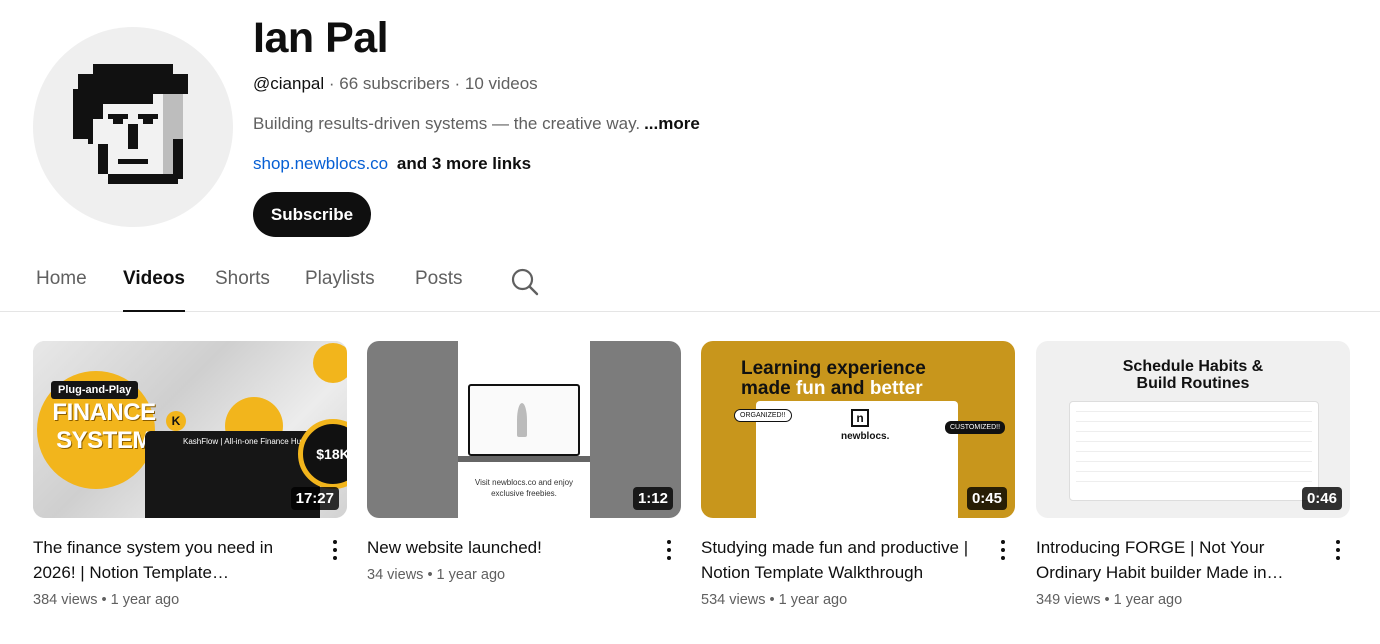  I want to click on video-duration: 1:12, so click(652, 498).